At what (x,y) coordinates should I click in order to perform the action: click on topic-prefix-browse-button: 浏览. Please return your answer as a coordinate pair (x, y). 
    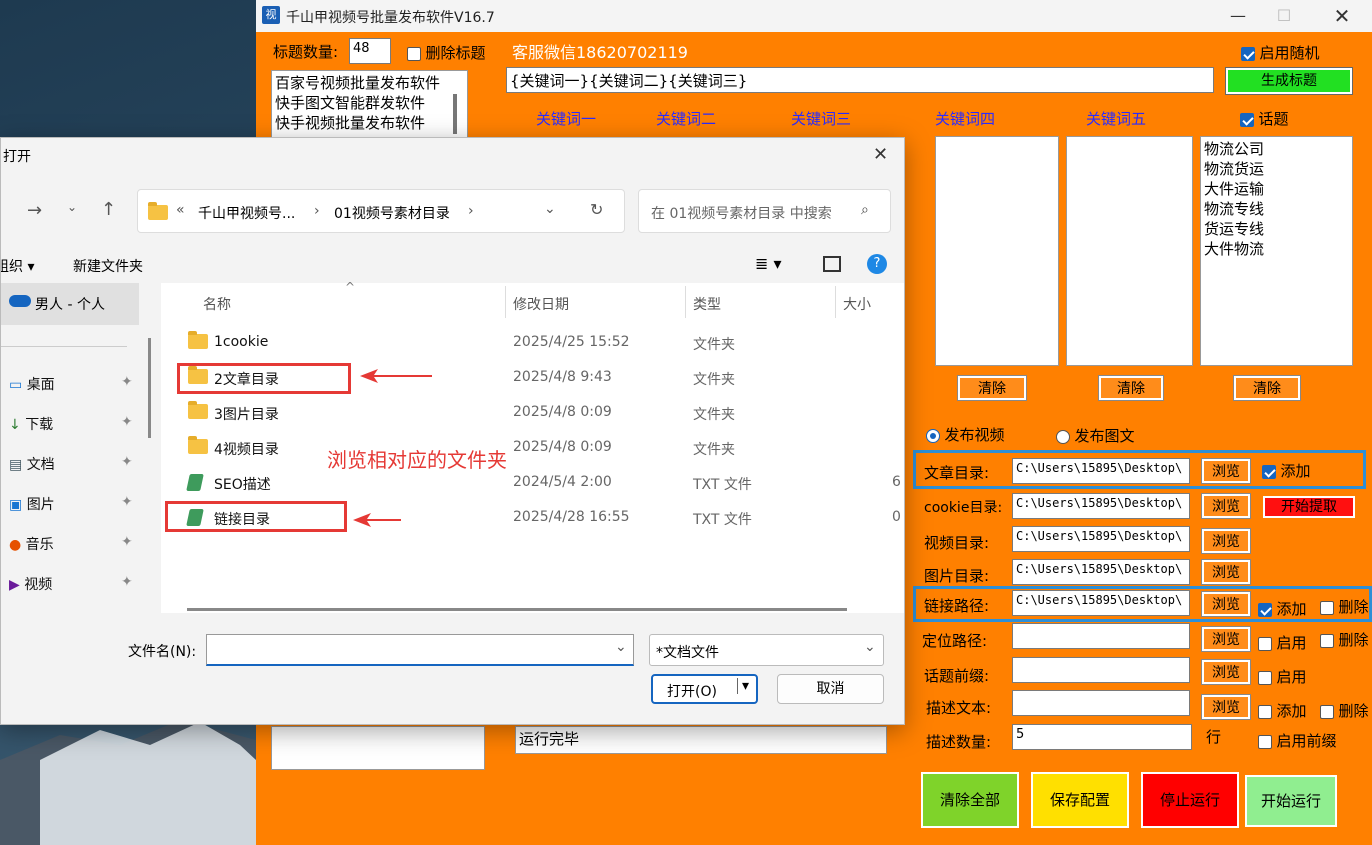
    Looking at the image, I should click on (1226, 672).